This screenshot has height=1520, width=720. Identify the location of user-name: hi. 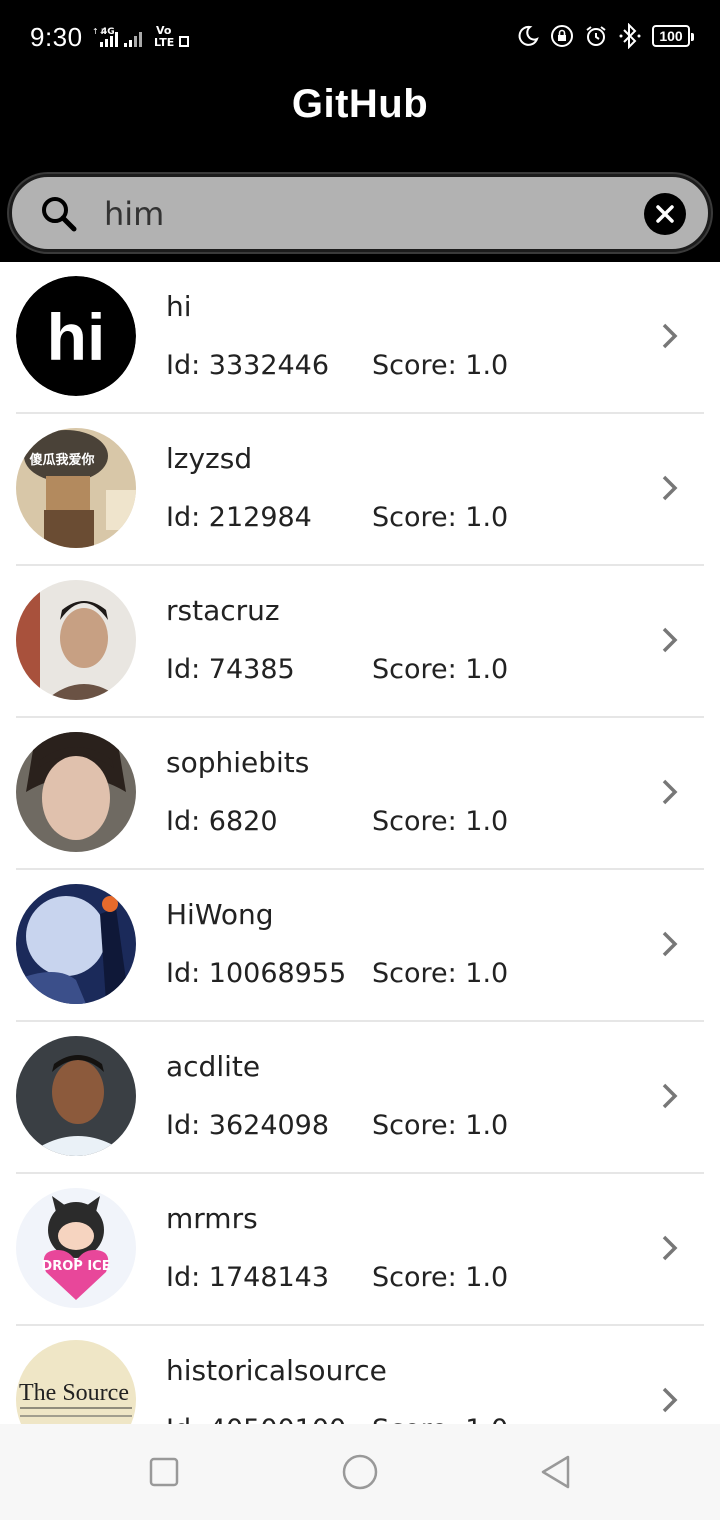
(179, 306).